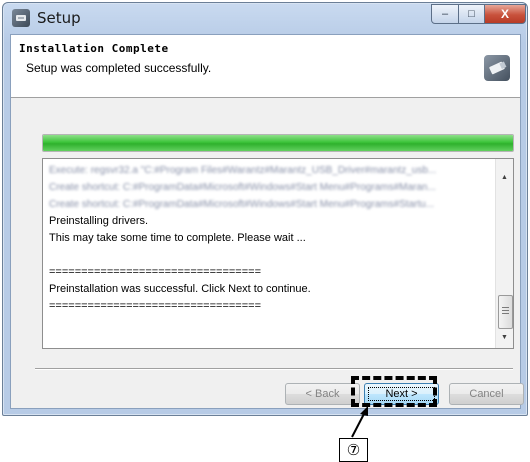 The image size is (530, 462). I want to click on callout-pointer, so click(359, 422).